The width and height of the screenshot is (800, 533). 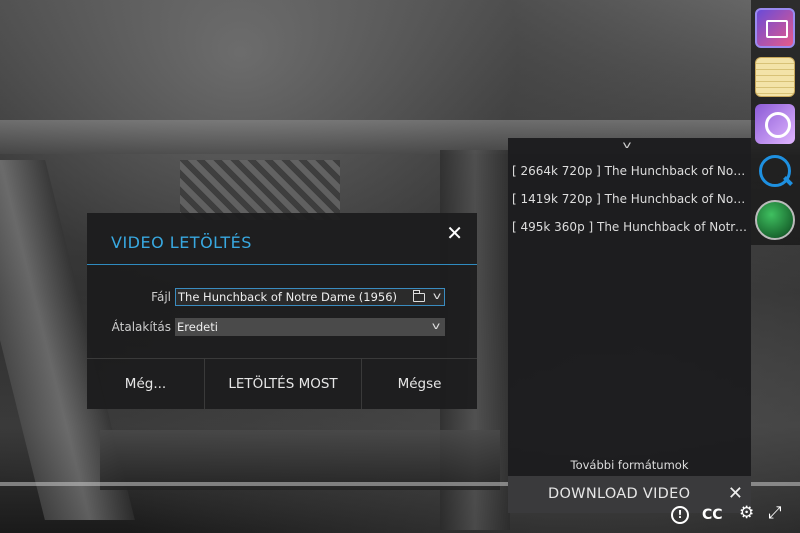 What do you see at coordinates (161, 297) in the screenshot?
I see `file-label: Fájl` at bounding box center [161, 297].